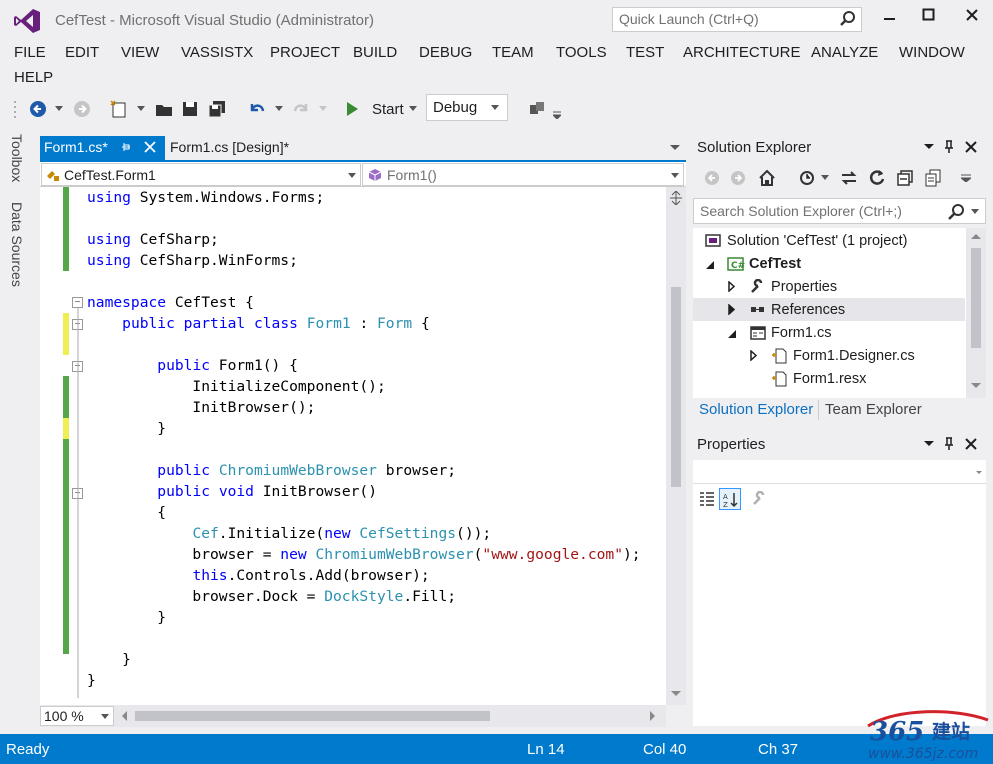 This screenshot has width=993, height=764. I want to click on menu-vassistx: VASSISTX, so click(217, 52).